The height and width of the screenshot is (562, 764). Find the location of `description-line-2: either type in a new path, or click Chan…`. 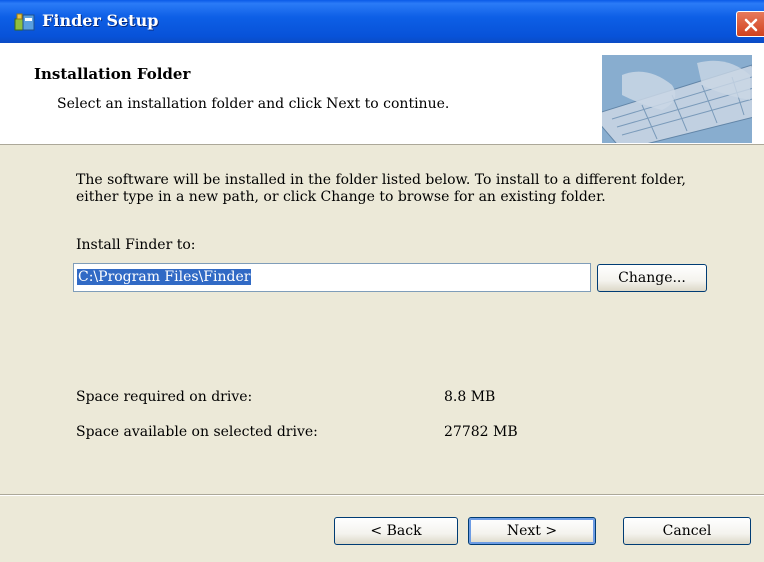

description-line-2: either type in a new path, or click Chan… is located at coordinates (341, 197).